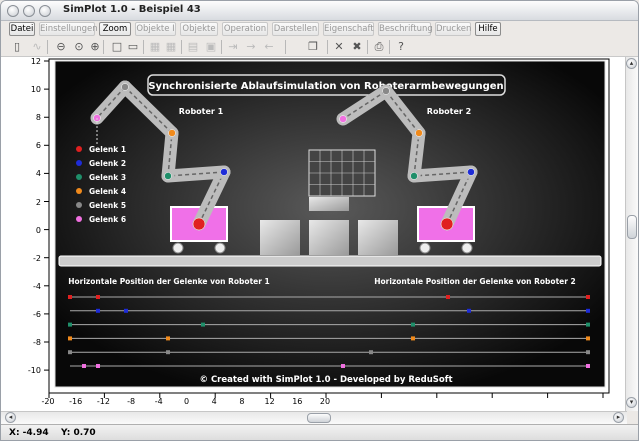 This screenshot has width=639, height=441. What do you see at coordinates (17, 47) in the screenshot?
I see `phone-icon: ▯` at bounding box center [17, 47].